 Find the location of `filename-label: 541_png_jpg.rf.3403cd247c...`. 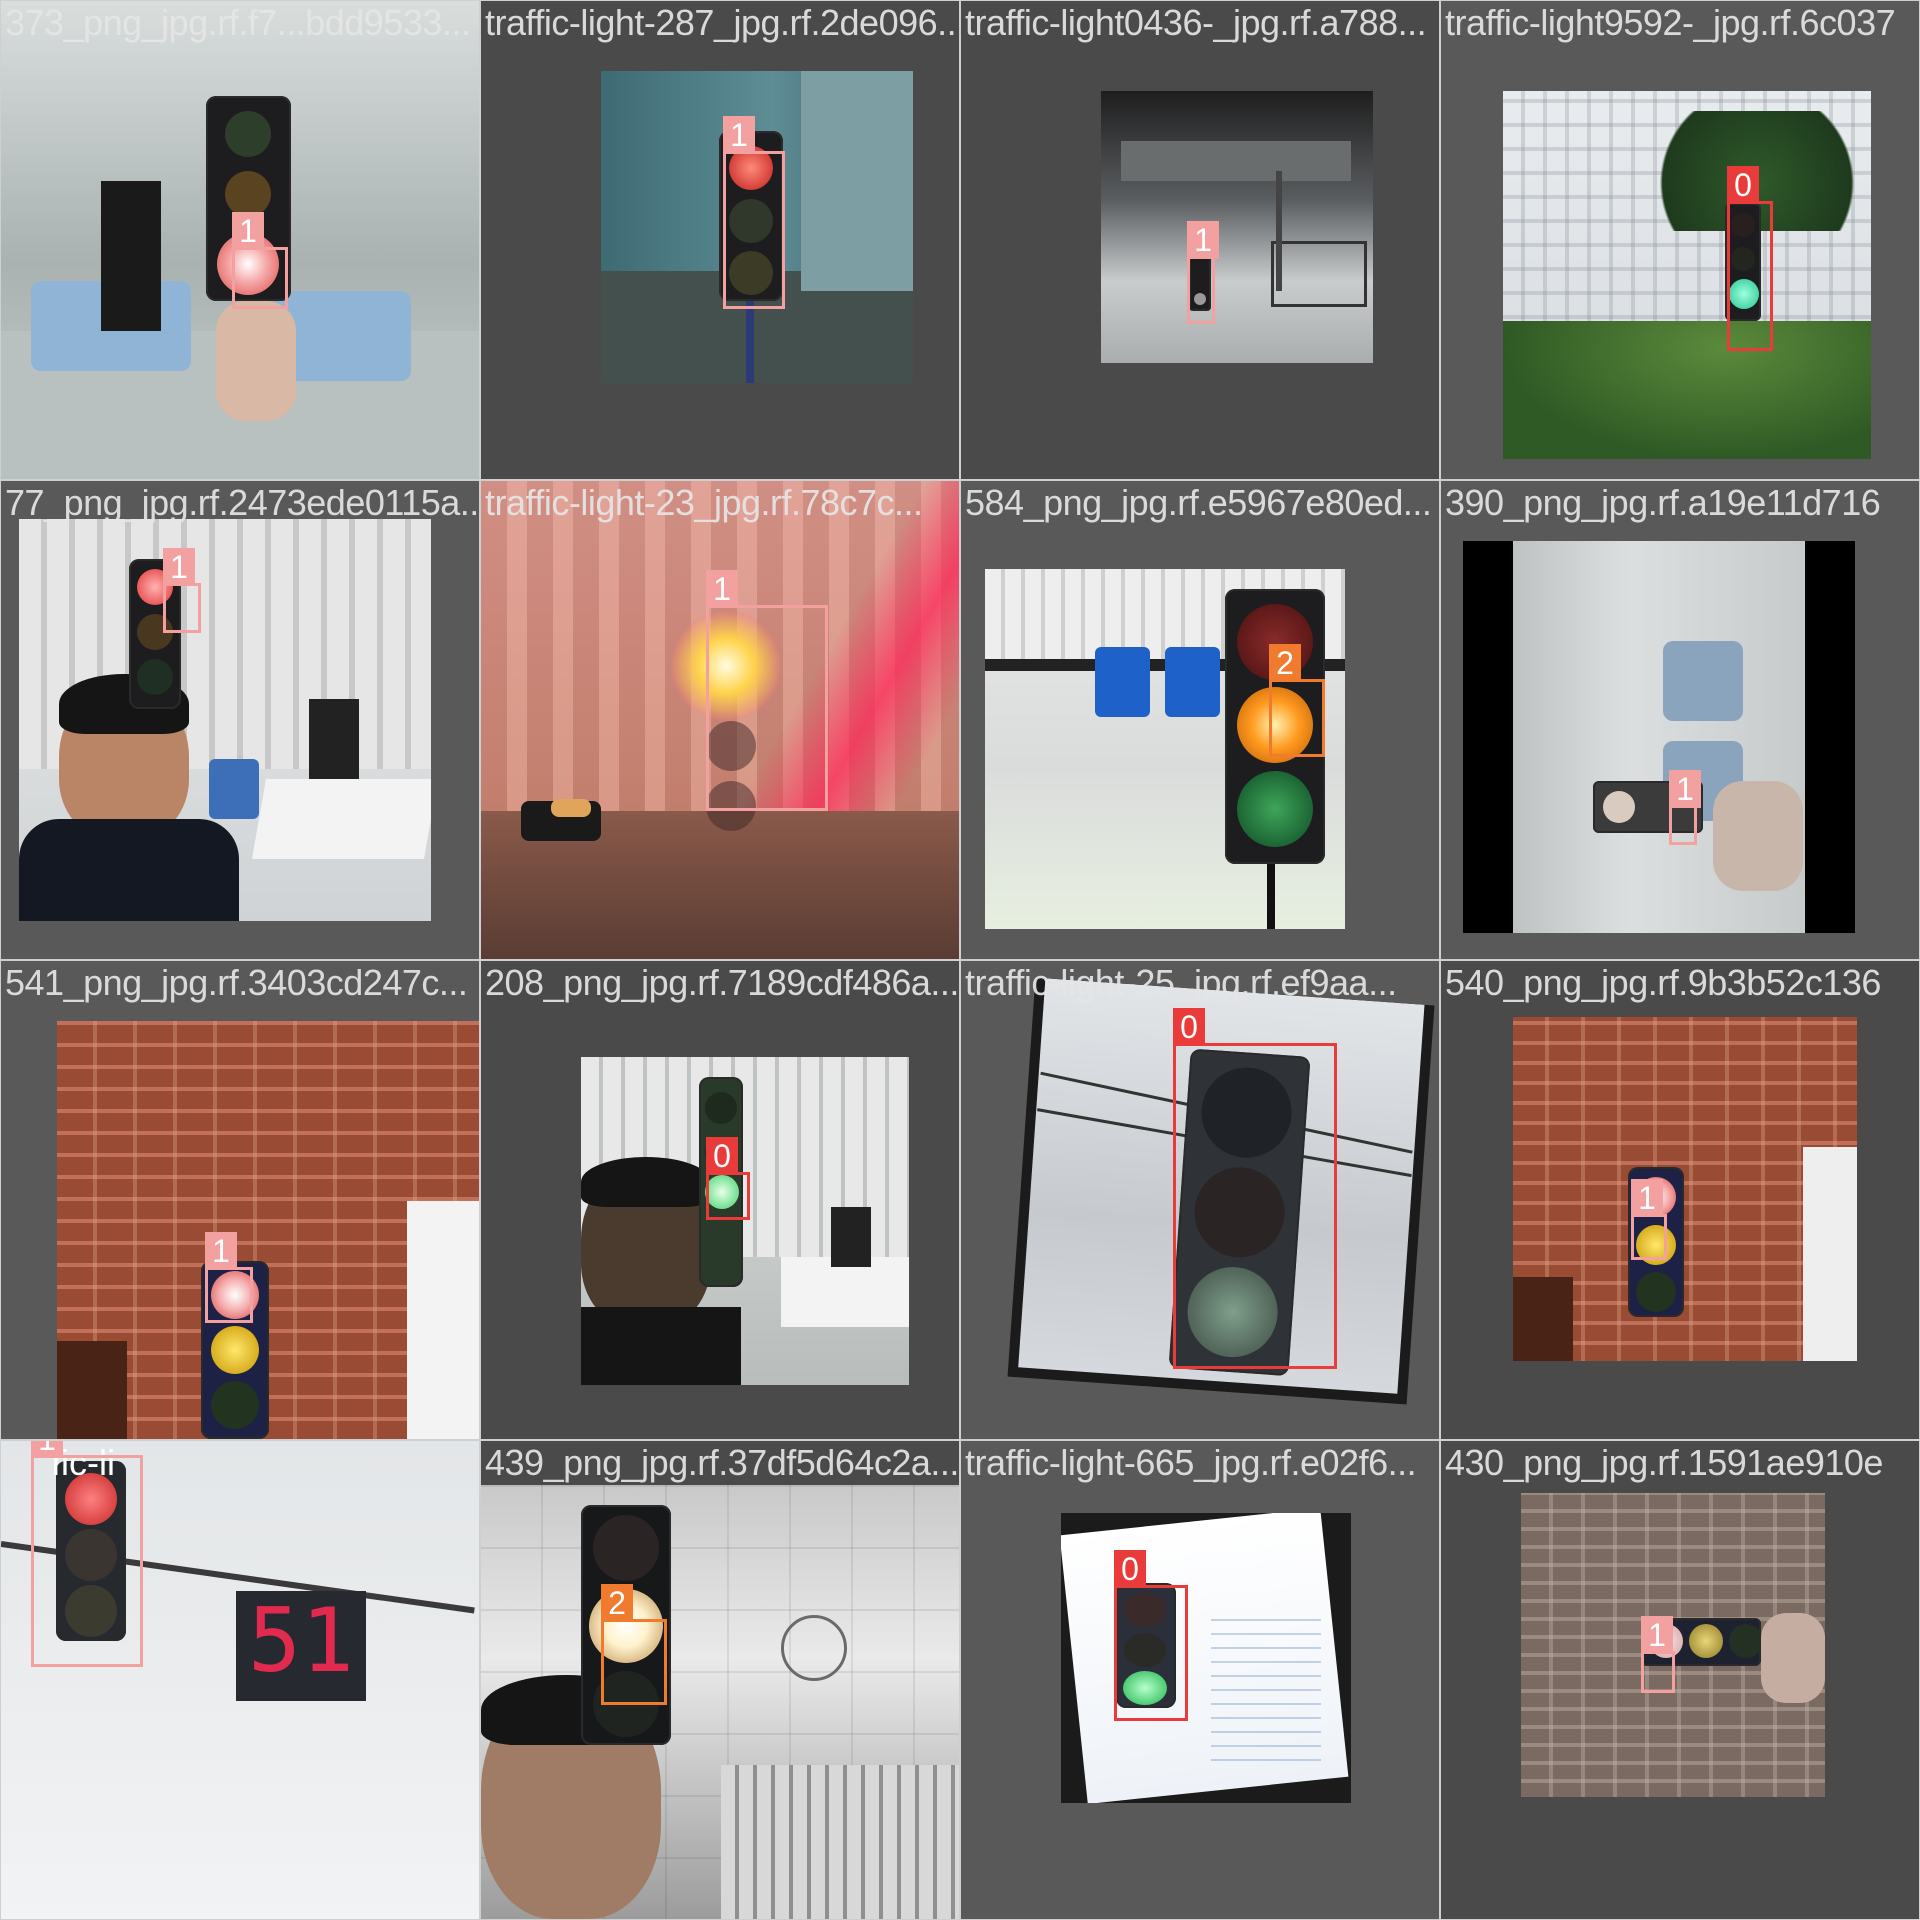

filename-label: 541_png_jpg.rf.3403cd247c... is located at coordinates (236, 982).